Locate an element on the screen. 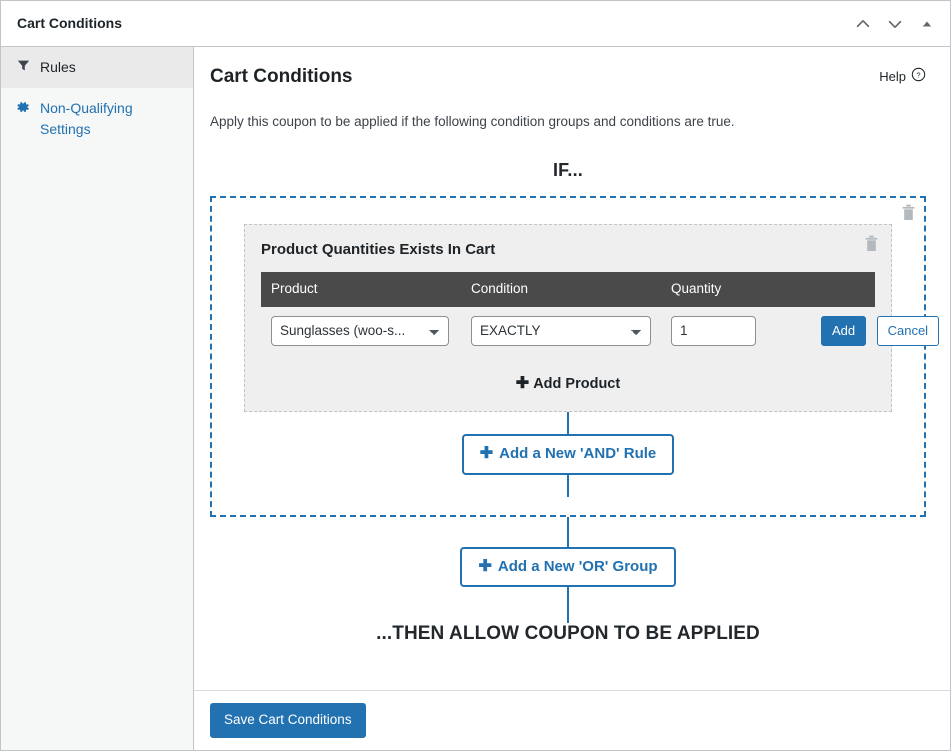 This screenshot has height=751, width=951. column-header-actions is located at coordinates (843, 289).